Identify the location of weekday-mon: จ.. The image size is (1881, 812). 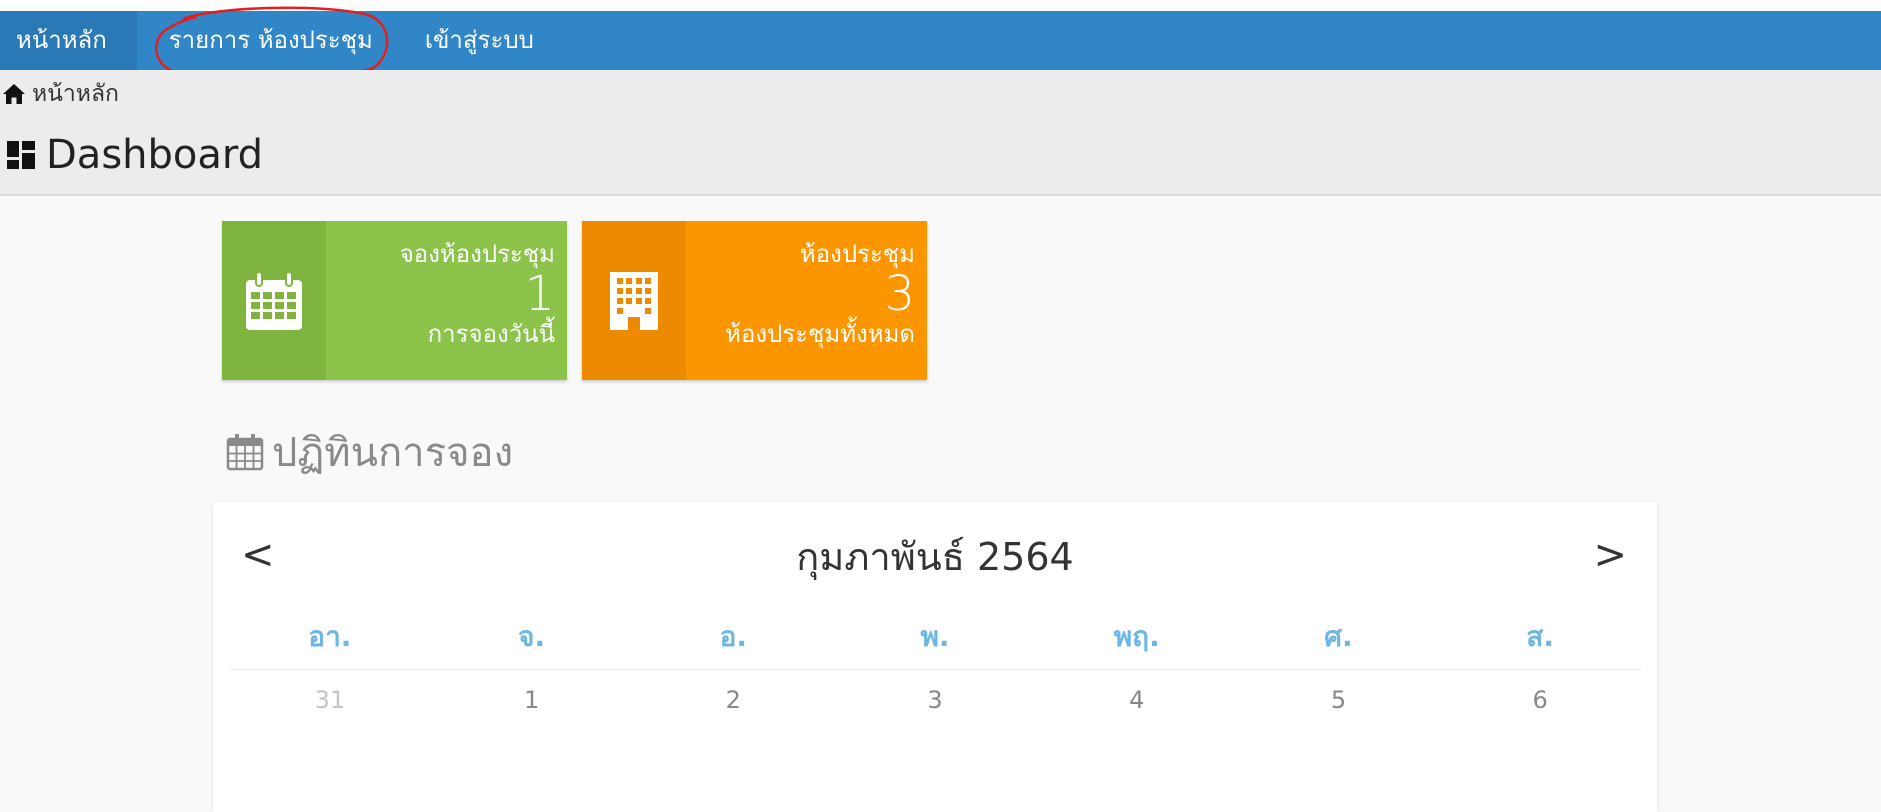
(531, 641).